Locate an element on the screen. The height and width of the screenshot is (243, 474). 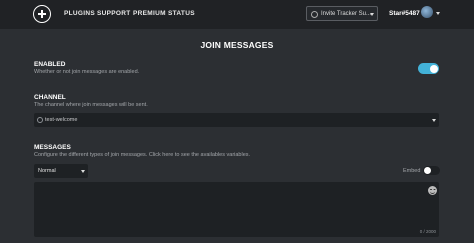
nav-link-plugins: PLUGINS is located at coordinates (79, 13).